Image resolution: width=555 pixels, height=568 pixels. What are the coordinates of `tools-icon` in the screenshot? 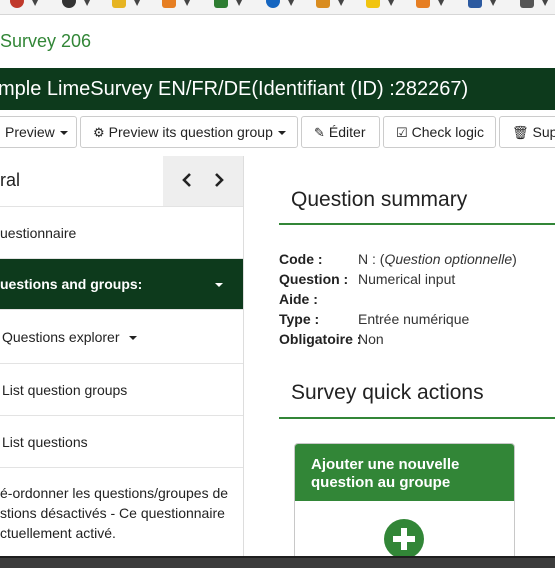 It's located at (475, 4).